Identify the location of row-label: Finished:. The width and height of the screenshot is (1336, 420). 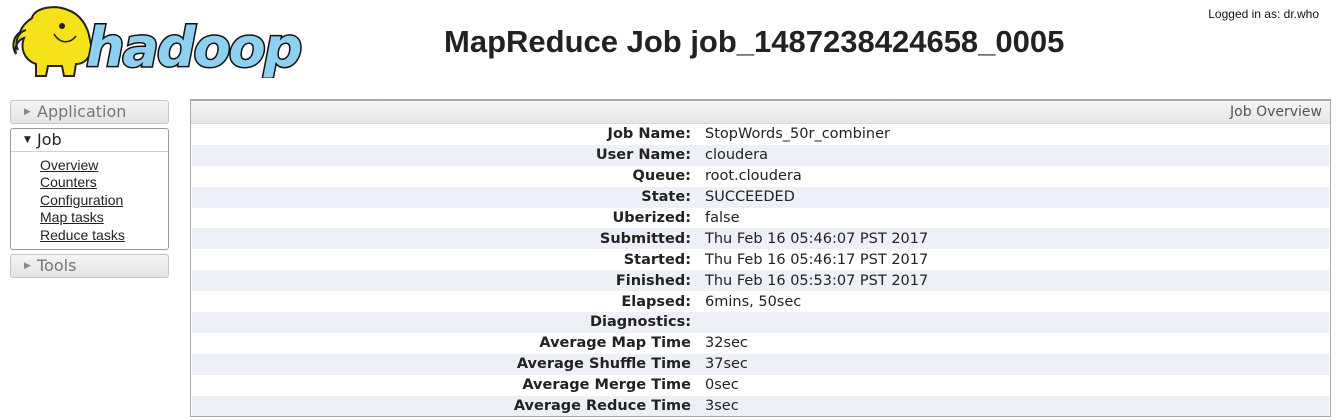
(653, 280).